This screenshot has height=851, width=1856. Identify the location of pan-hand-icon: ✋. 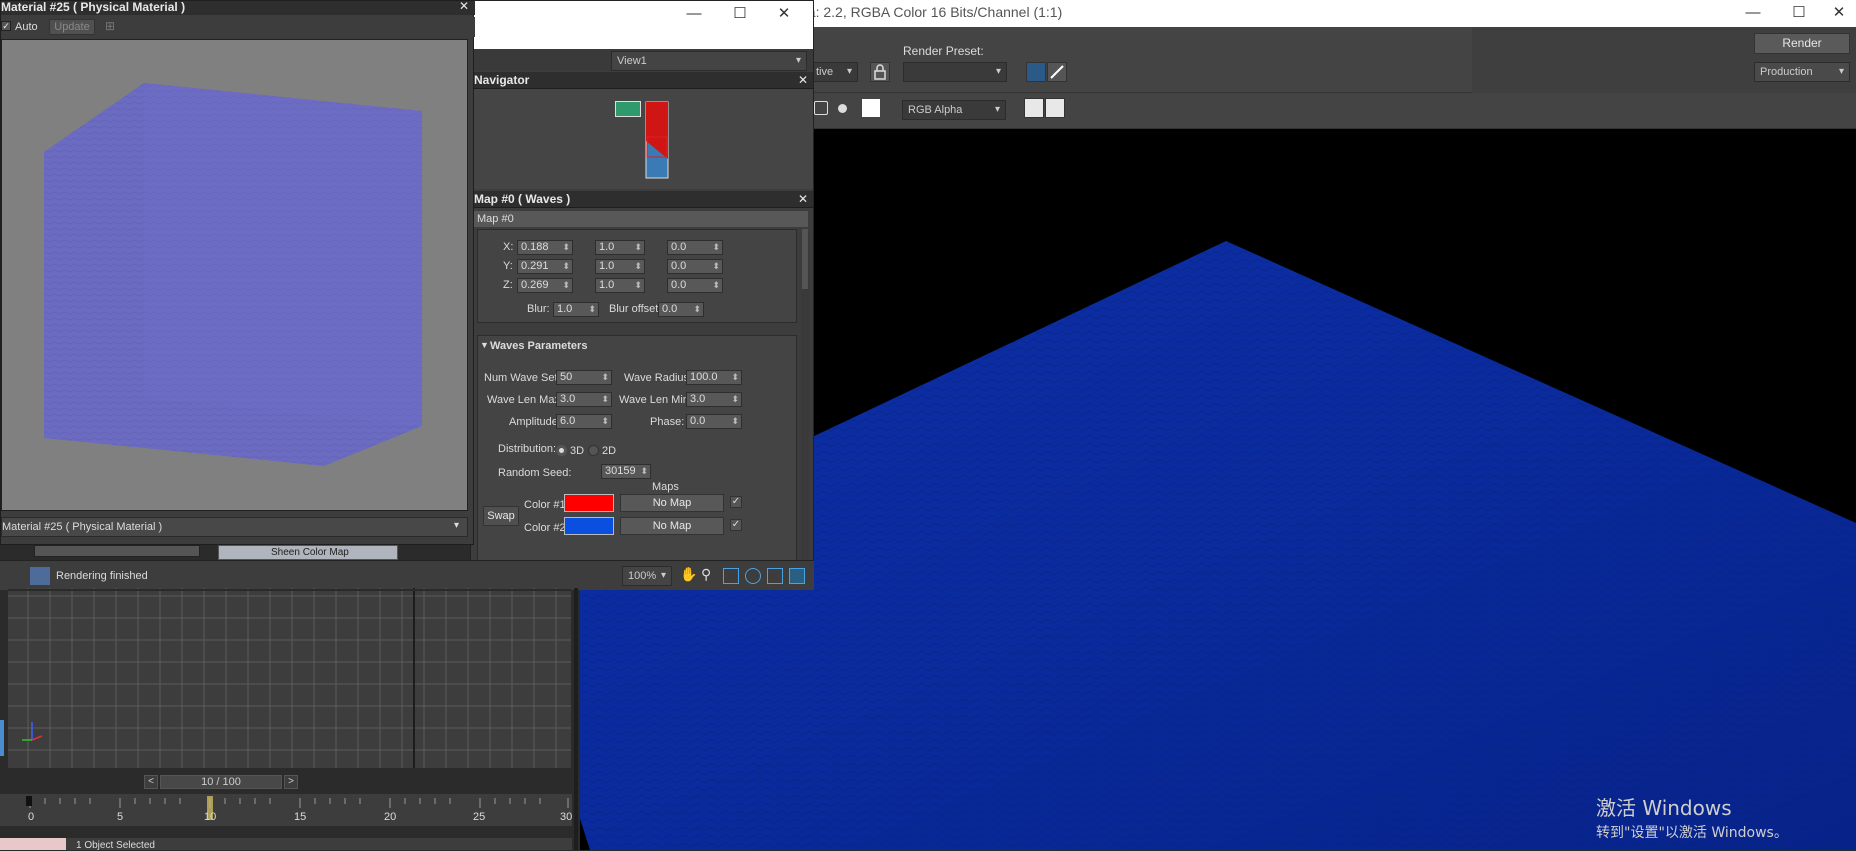
(688, 574).